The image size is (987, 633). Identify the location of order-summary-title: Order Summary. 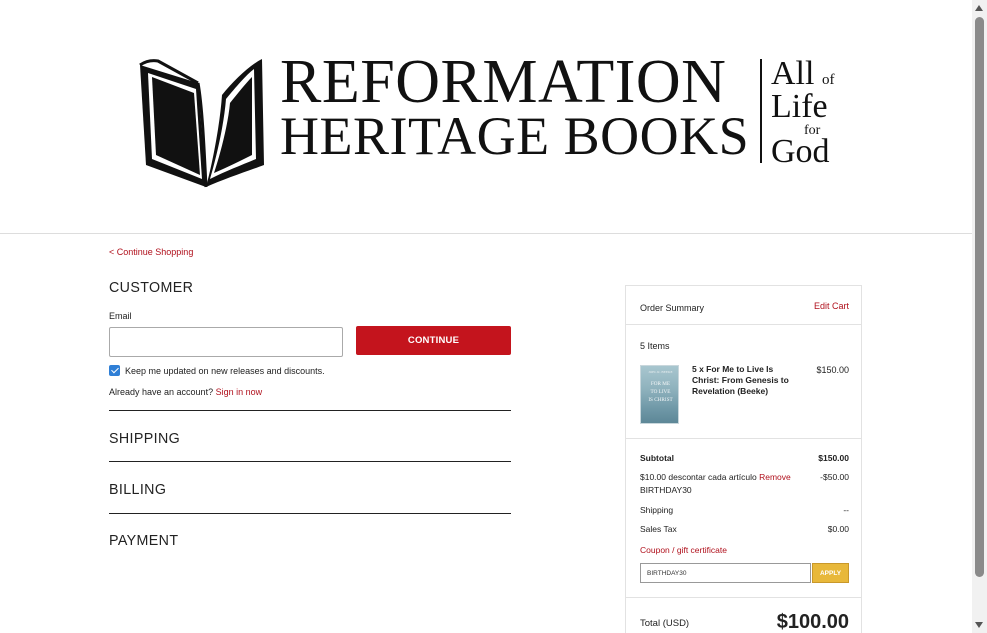
(672, 308).